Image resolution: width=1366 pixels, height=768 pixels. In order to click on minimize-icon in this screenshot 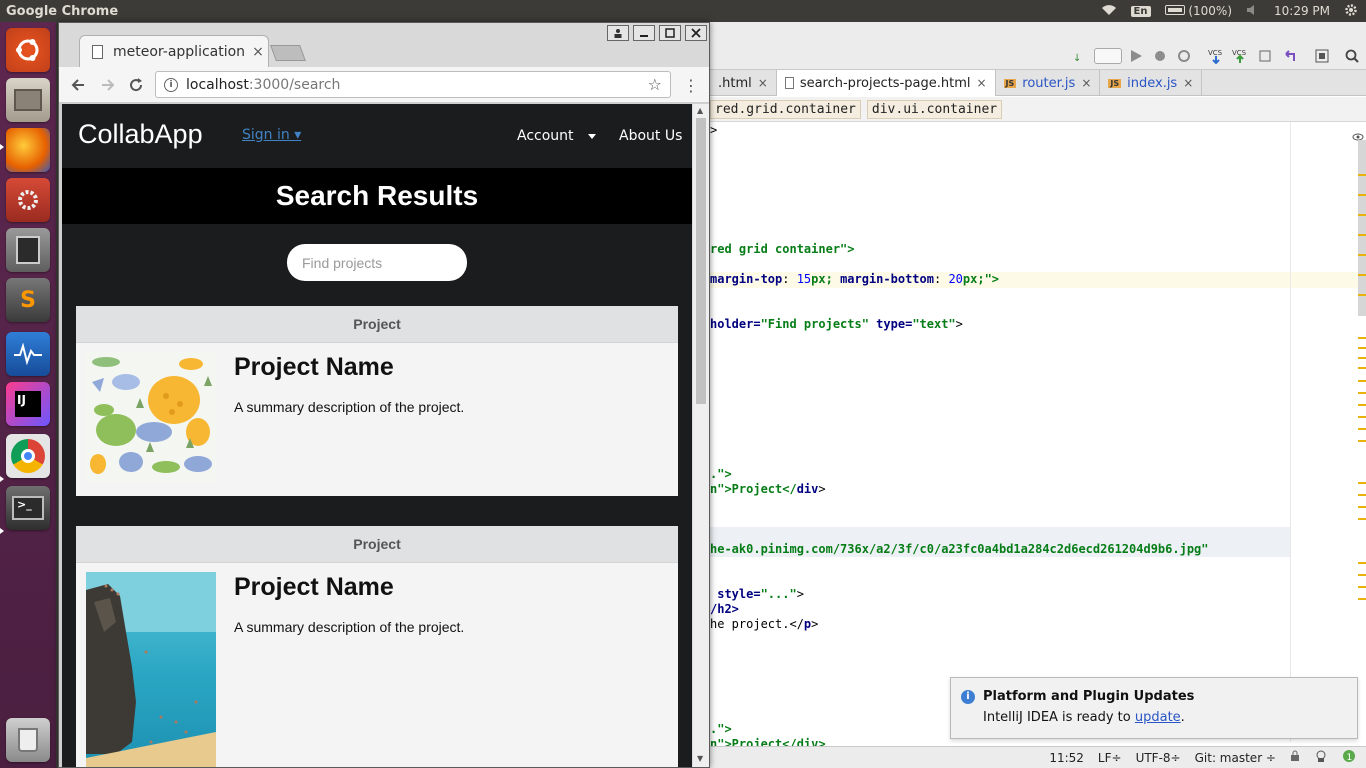, I will do `click(644, 33)`.